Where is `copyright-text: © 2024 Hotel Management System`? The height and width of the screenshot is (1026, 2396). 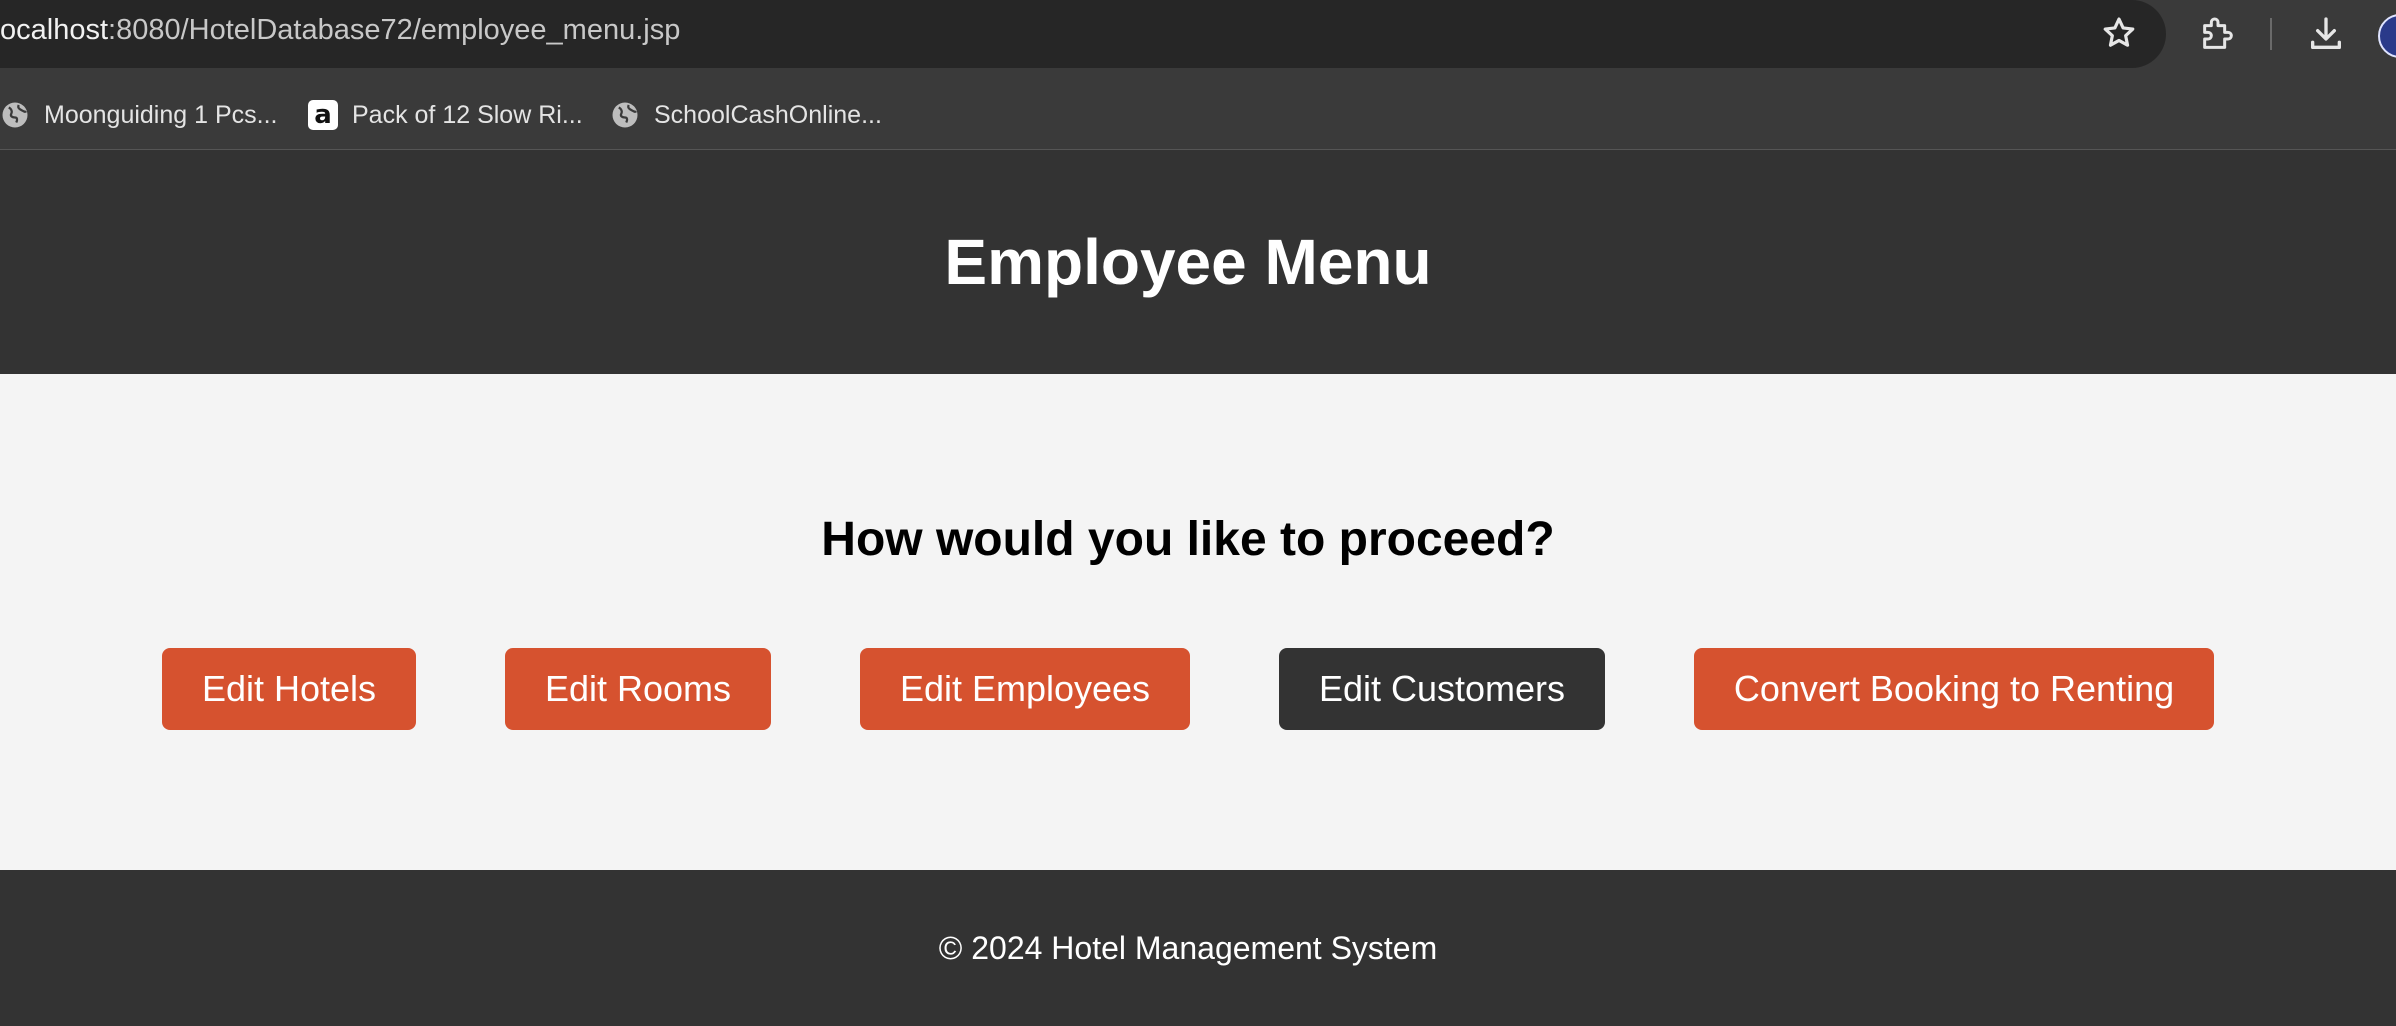
copyright-text: © 2024 Hotel Management System is located at coordinates (1188, 947).